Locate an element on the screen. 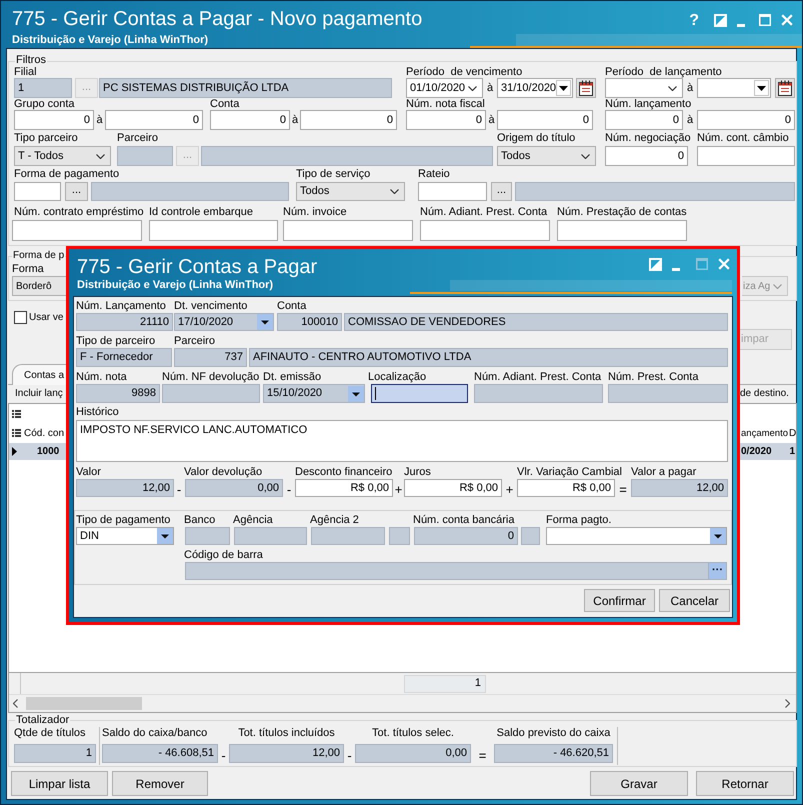 The width and height of the screenshot is (803, 805). field-label: Tipo de parceiro is located at coordinates (116, 341).